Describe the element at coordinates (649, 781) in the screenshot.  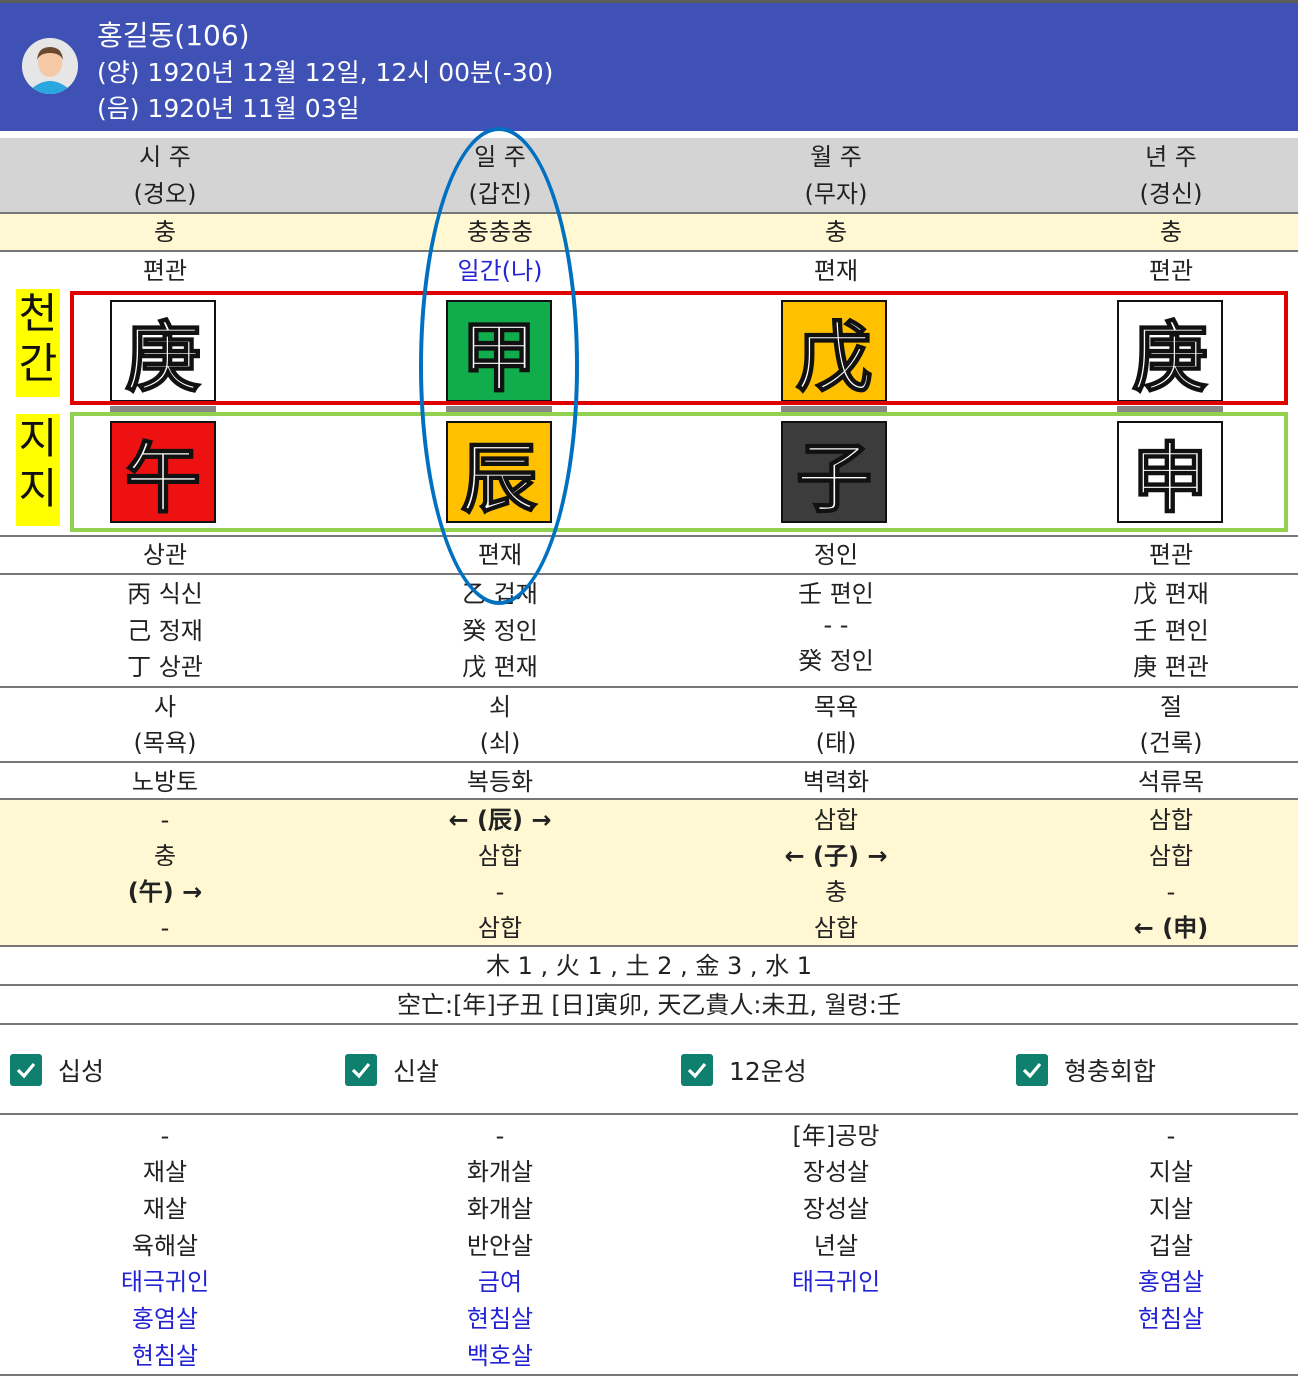
I see `napeum-row: 노방토 복등화 벽력화 석류목` at that location.